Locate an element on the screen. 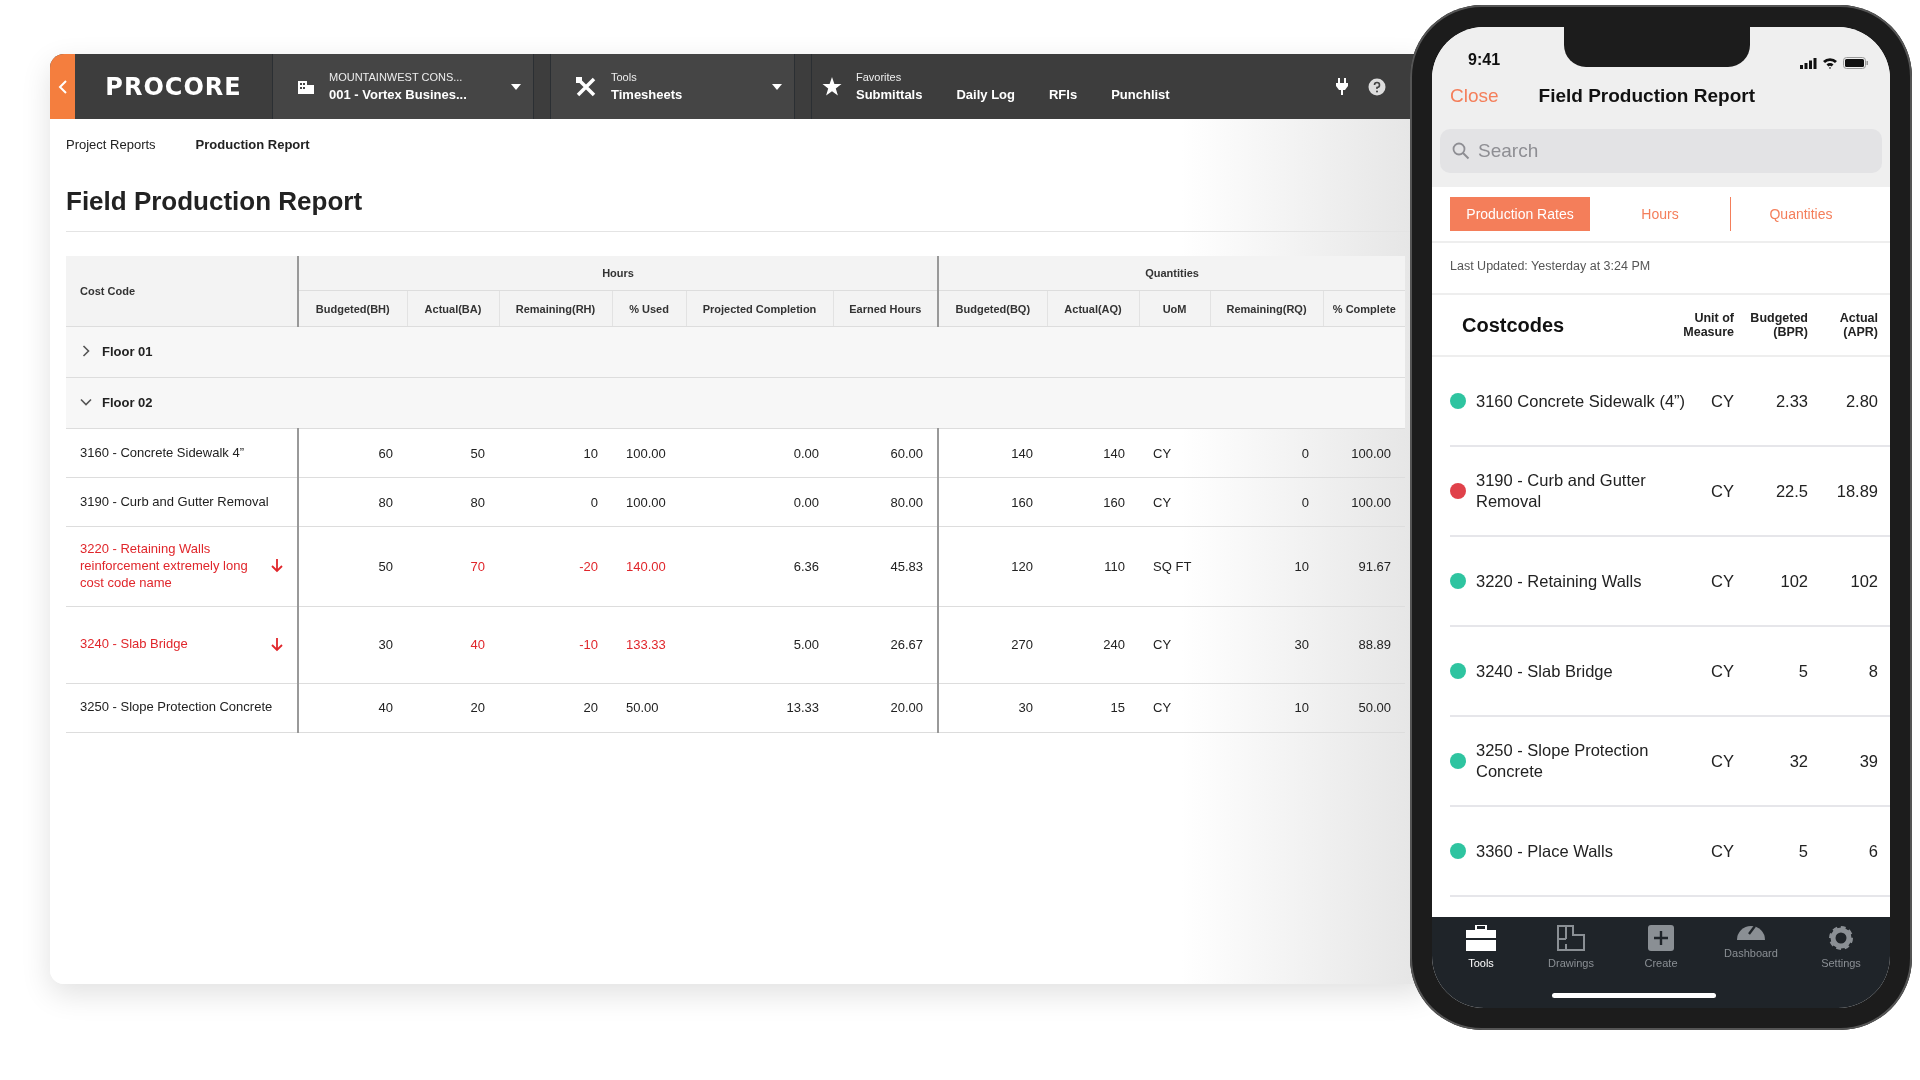 Image resolution: width=1920 pixels, height=1080 pixels. table-cell: 60 is located at coordinates (352, 453).